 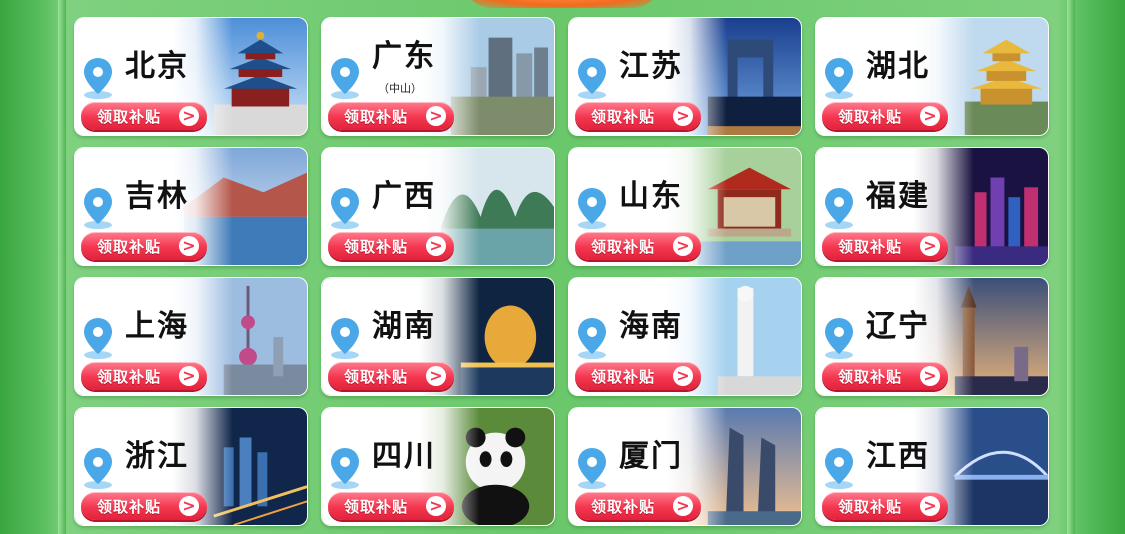 I want to click on left-rail, so click(x=62, y=267).